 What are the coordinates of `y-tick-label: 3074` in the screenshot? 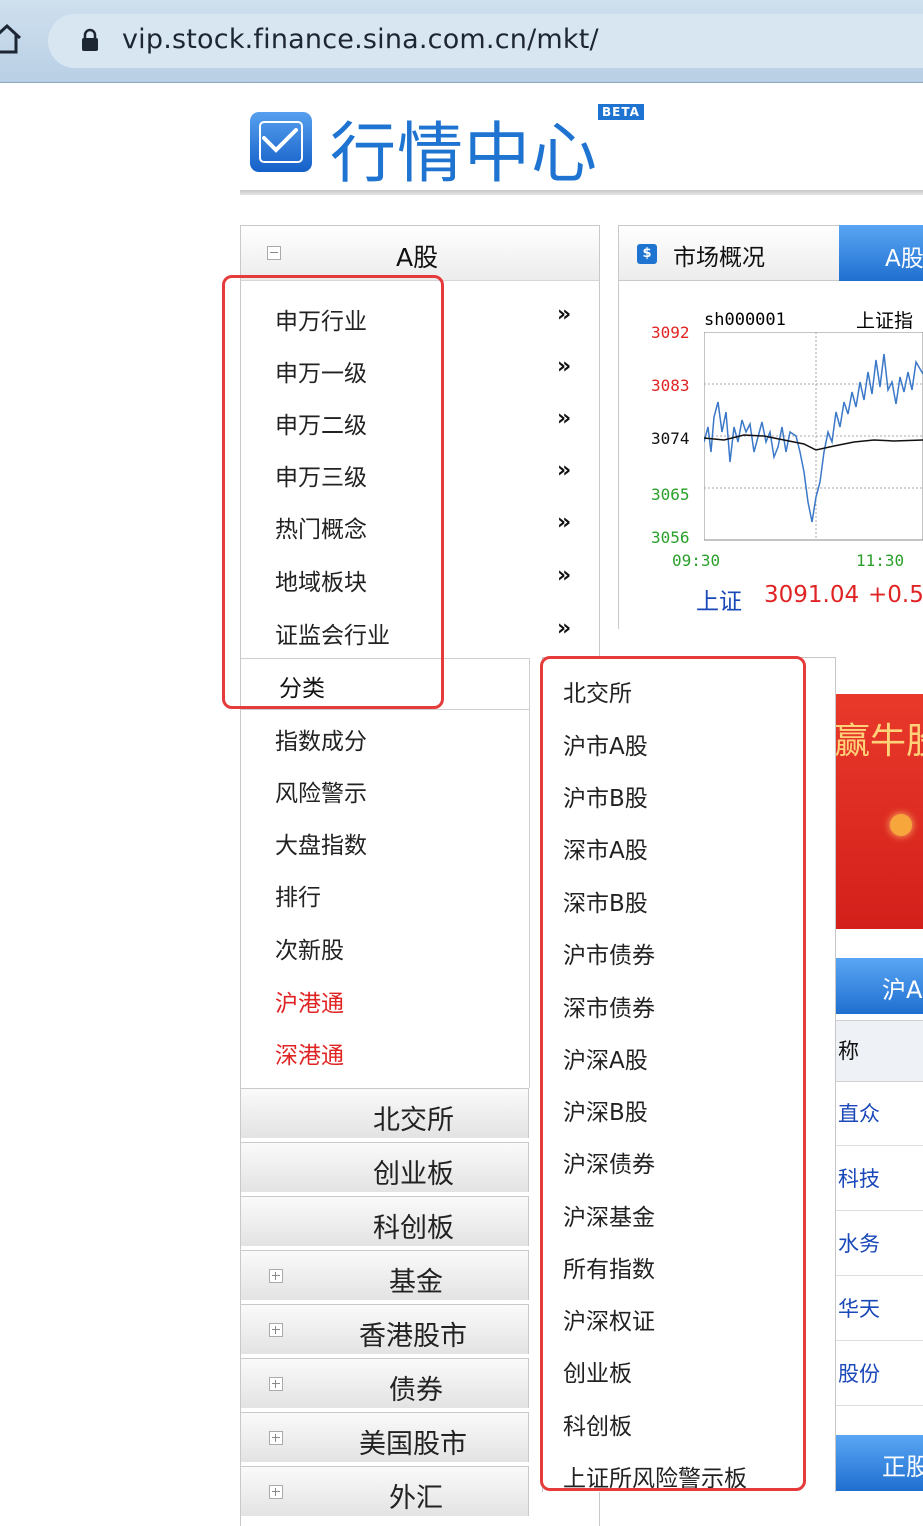 It's located at (670, 438).